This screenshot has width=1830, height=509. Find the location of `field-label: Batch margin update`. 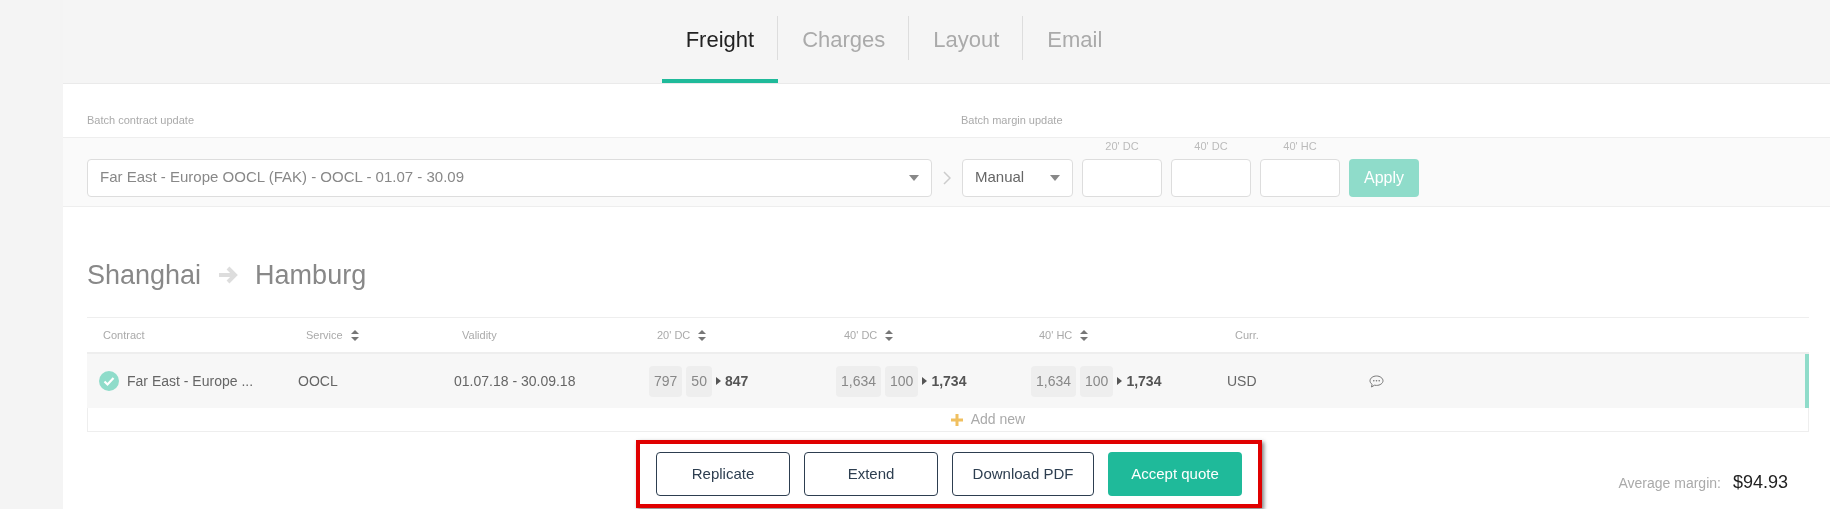

field-label: Batch margin update is located at coordinates (1012, 120).